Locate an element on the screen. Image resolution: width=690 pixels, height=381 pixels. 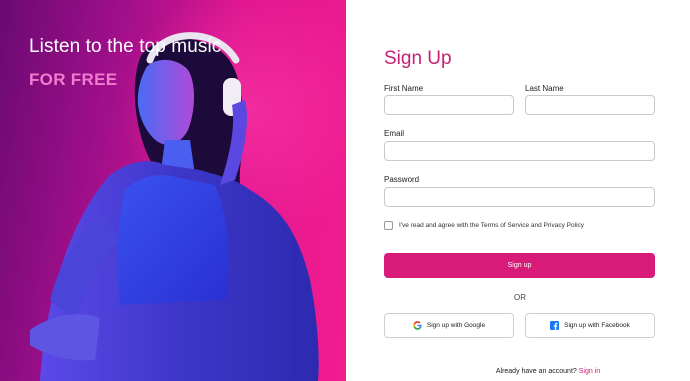
first-name-input is located at coordinates (449, 105).